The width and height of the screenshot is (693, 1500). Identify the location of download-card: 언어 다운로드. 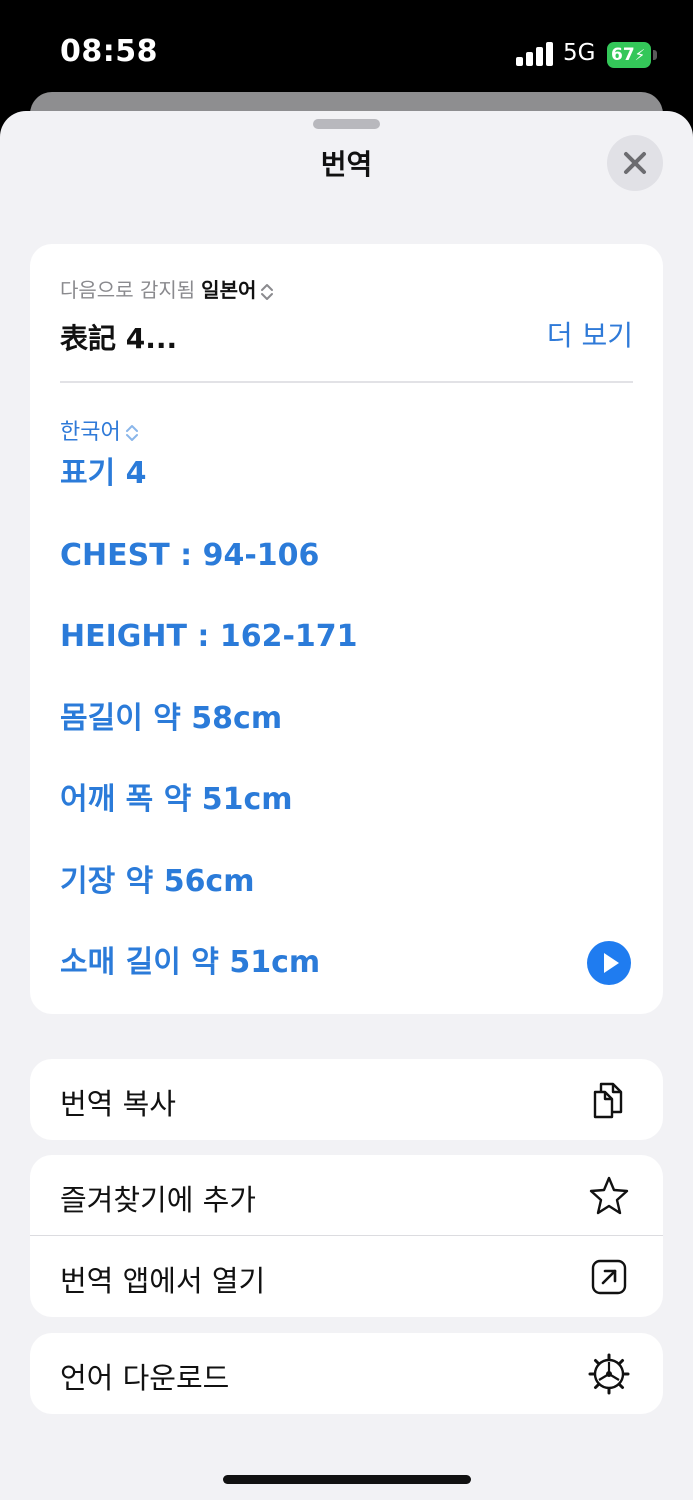
(346, 1373).